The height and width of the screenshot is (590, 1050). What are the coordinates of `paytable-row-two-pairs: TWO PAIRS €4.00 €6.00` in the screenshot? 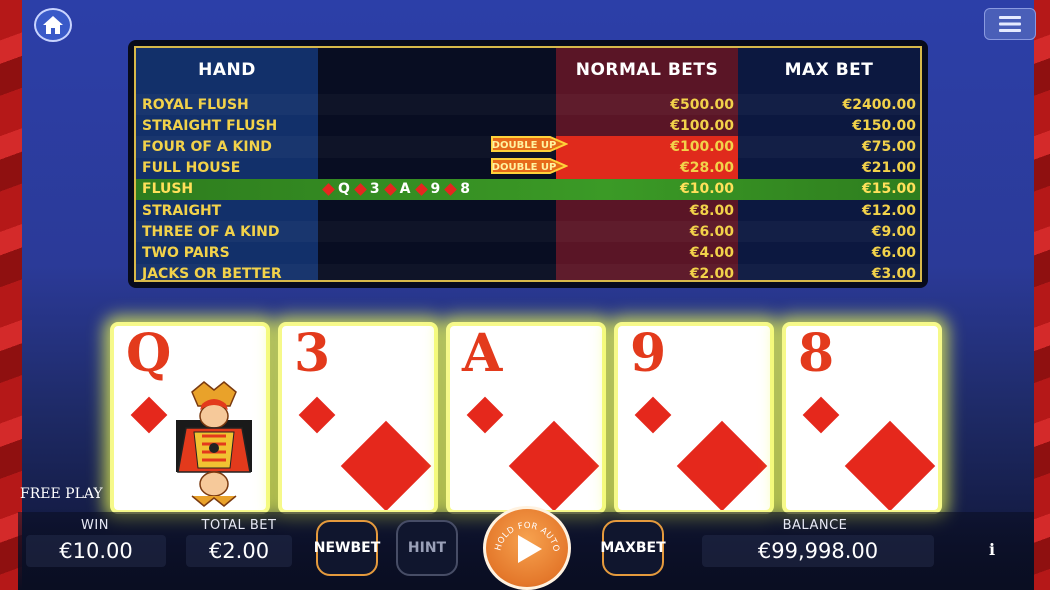 It's located at (528, 252).